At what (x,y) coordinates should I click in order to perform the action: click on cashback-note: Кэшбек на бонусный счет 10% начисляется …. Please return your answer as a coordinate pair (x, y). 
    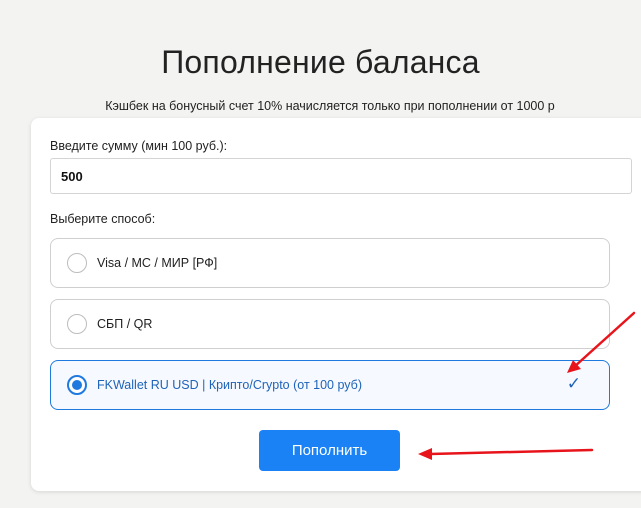
    Looking at the image, I should click on (330, 106).